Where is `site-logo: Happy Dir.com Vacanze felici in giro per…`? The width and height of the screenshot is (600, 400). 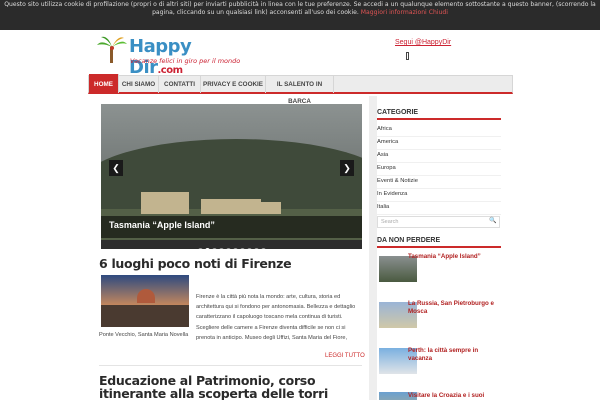 site-logo: Happy Dir.com Vacanze felici in giro per… is located at coordinates (168, 56).